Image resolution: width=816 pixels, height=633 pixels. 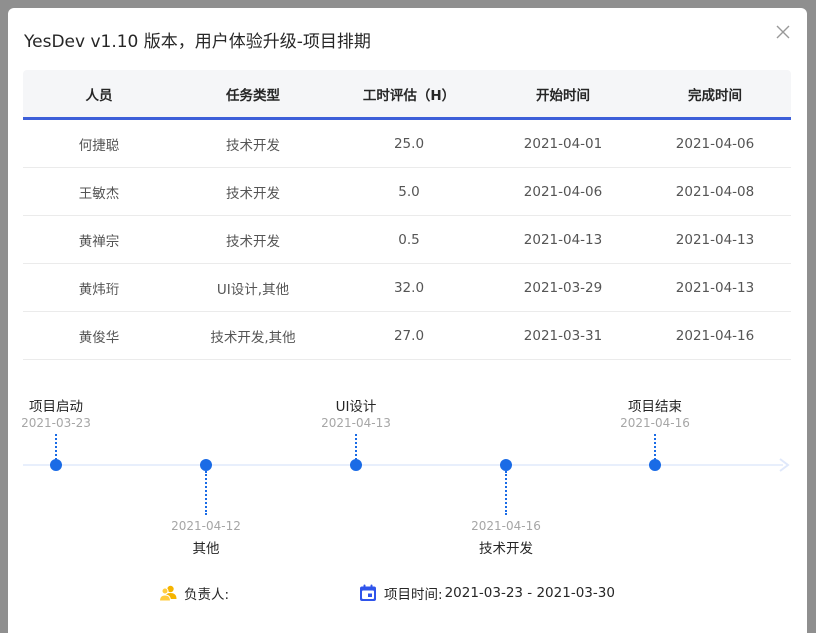 I want to click on cell-start-date: 2021-04-01, so click(x=563, y=143).